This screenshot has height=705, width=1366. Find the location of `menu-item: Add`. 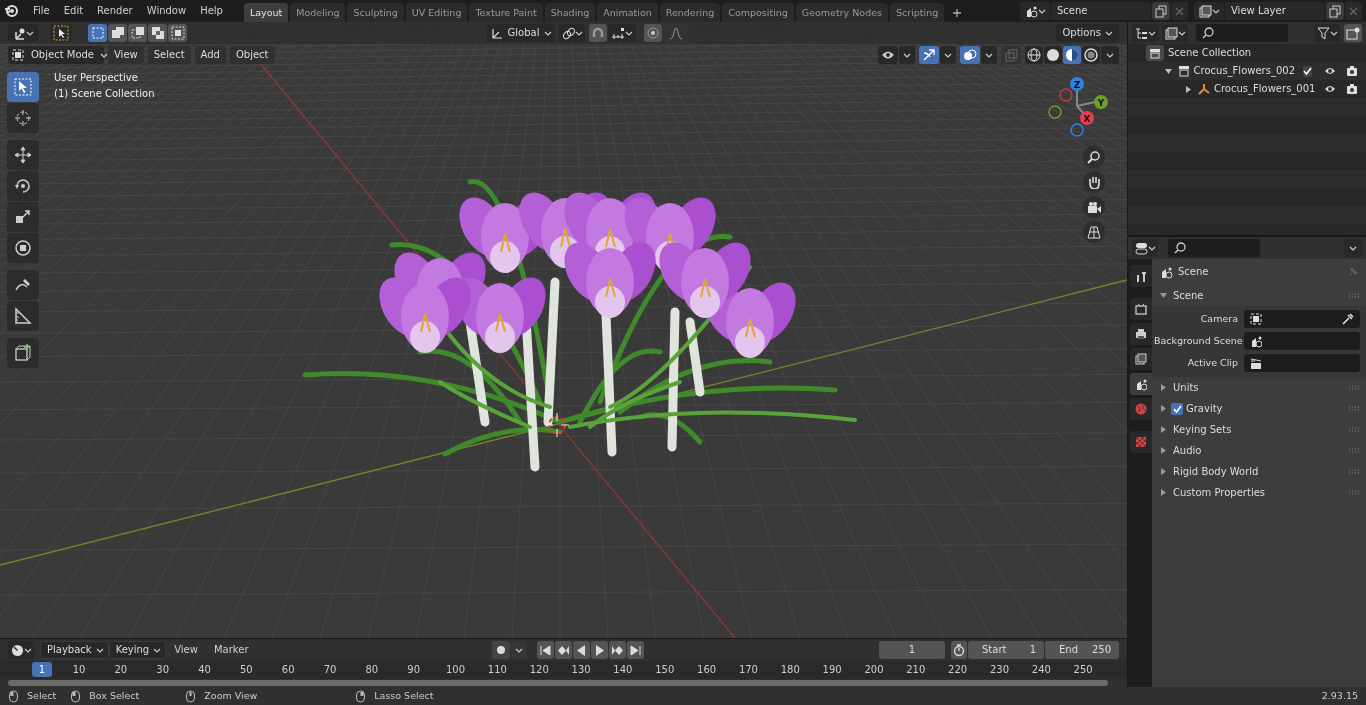

menu-item: Add is located at coordinates (210, 55).